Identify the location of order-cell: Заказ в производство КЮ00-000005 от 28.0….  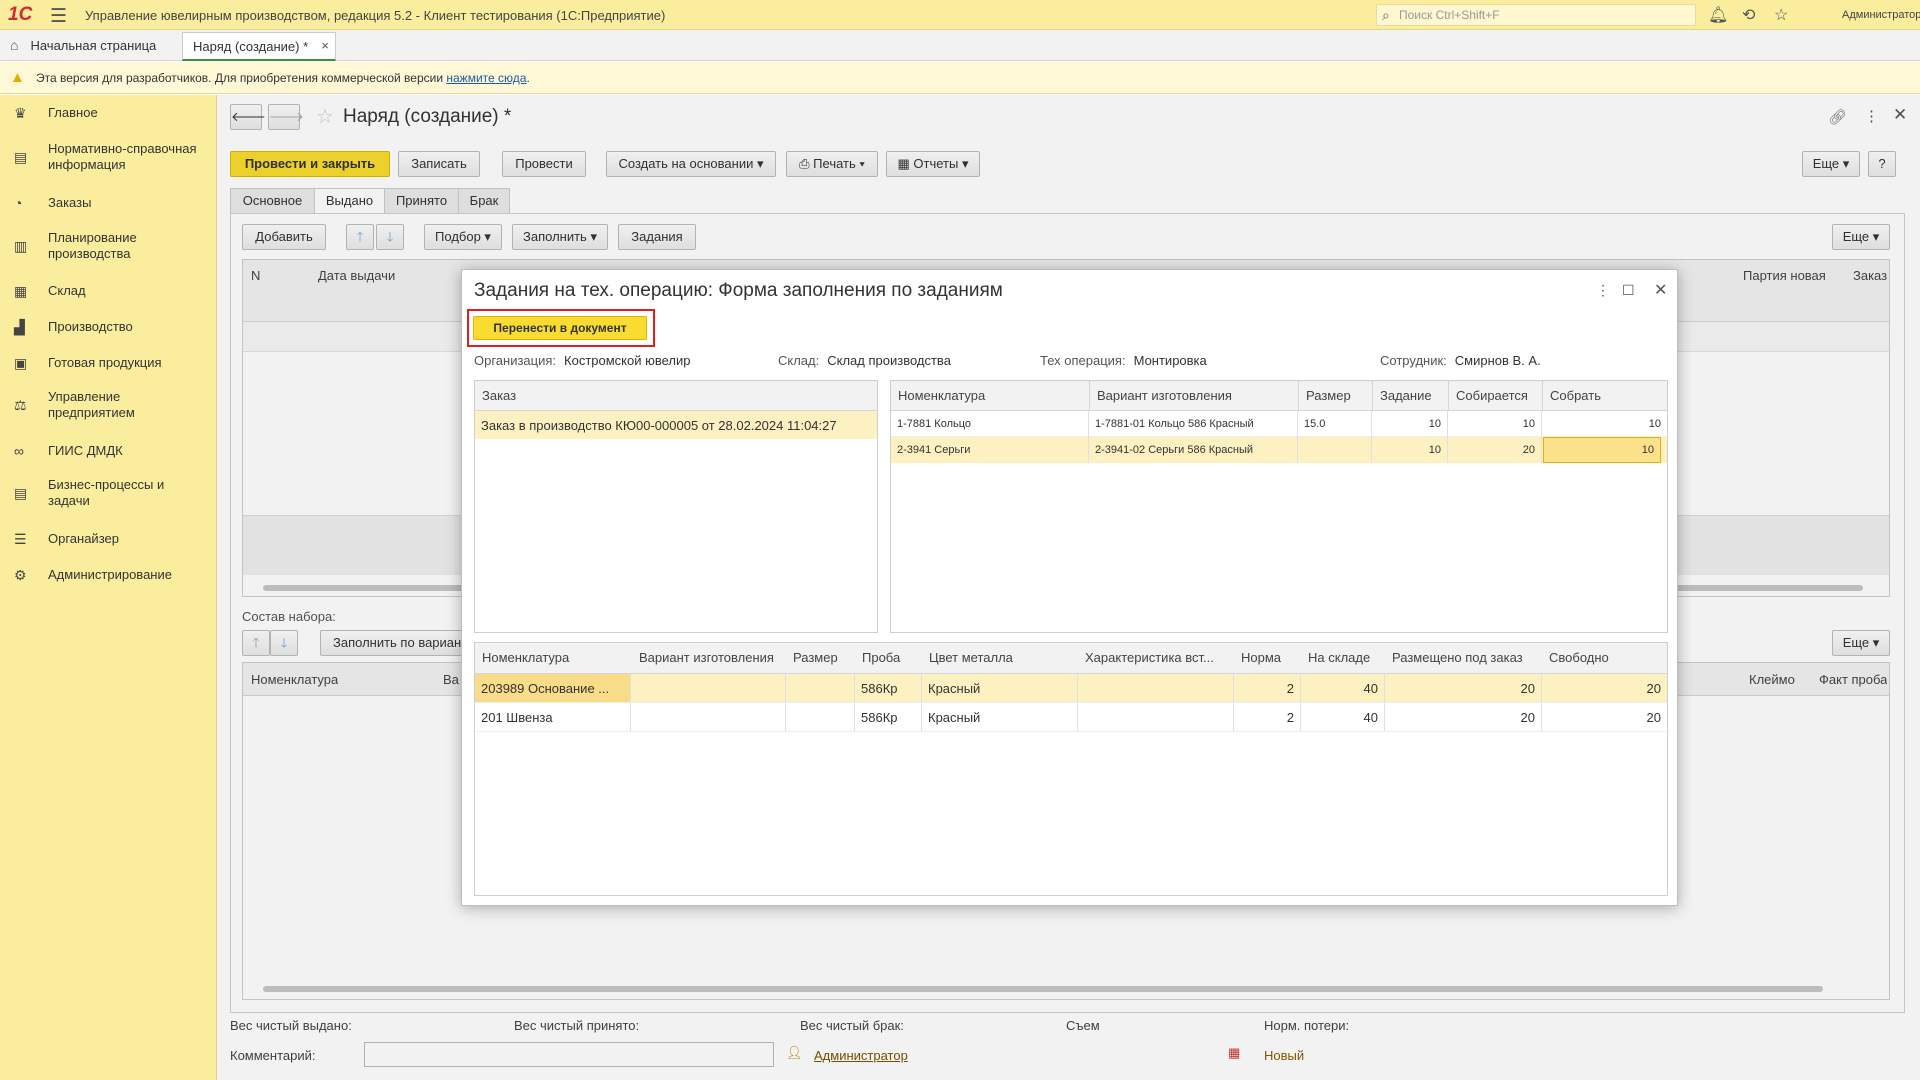
(659, 425).